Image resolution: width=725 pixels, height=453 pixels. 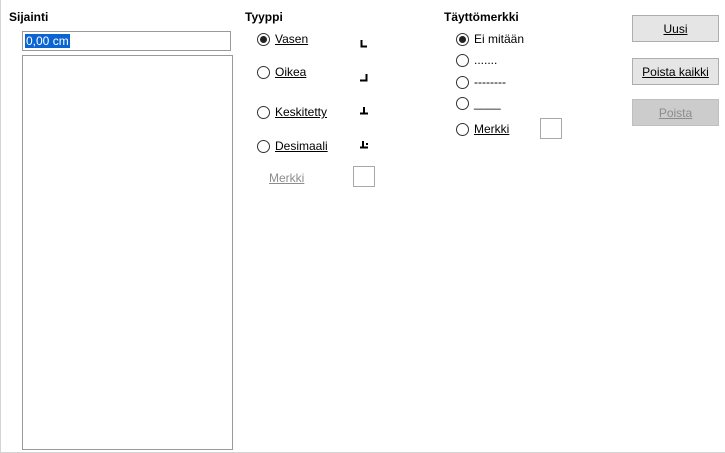 I want to click on tab-left-icon, so click(x=364, y=44).